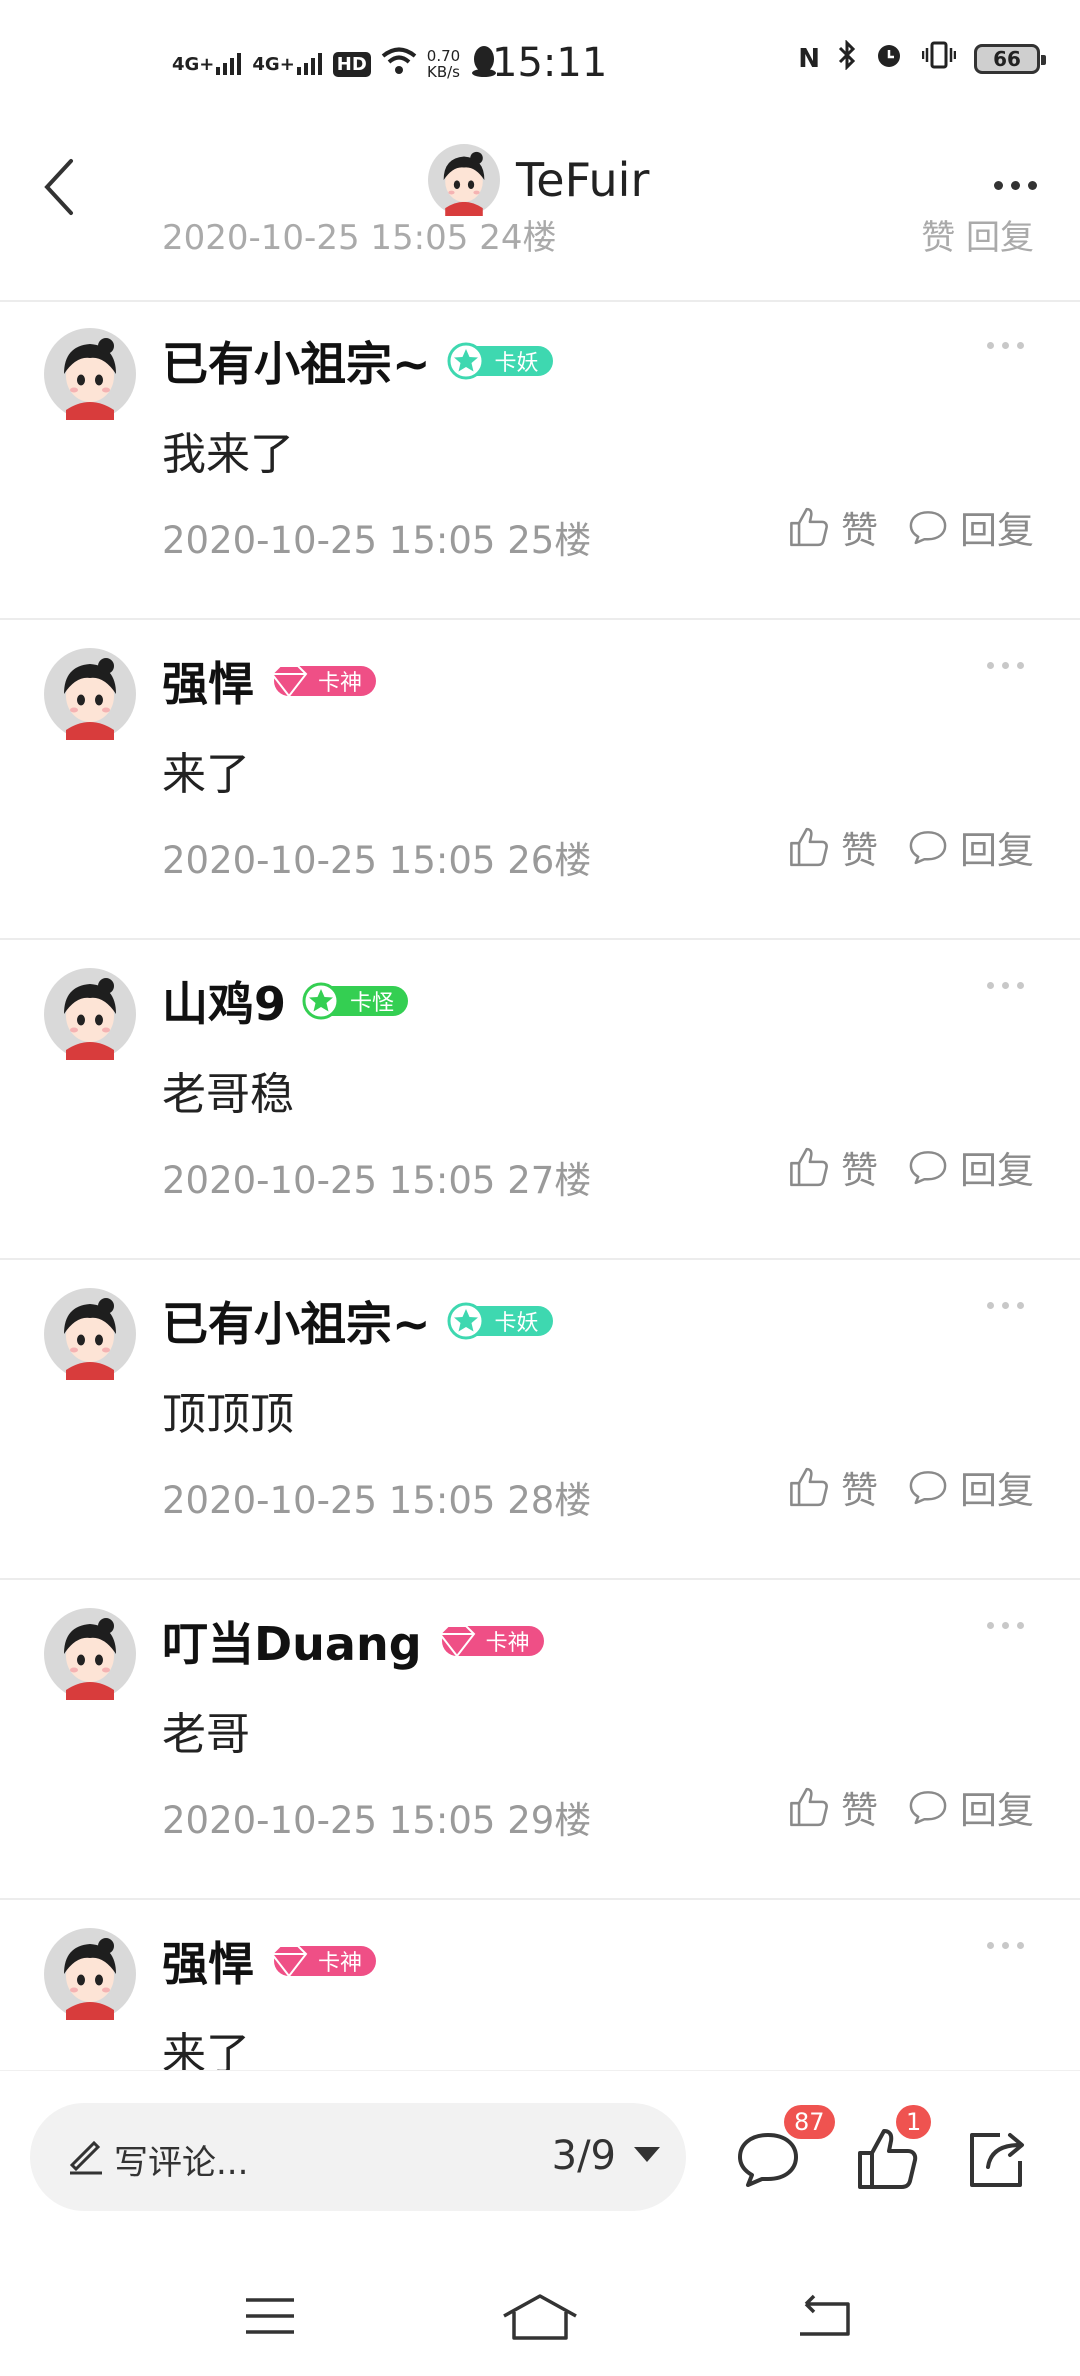  What do you see at coordinates (549, 540) in the screenshot?
I see `comment-floor: 25楼` at bounding box center [549, 540].